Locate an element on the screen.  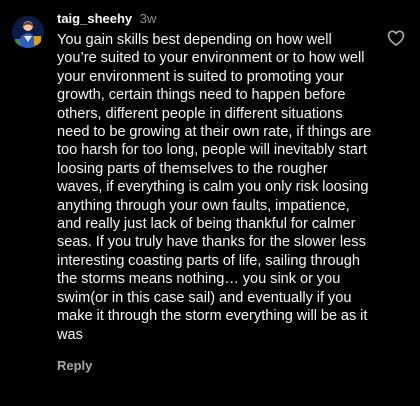
like-button is located at coordinates (396, 38).